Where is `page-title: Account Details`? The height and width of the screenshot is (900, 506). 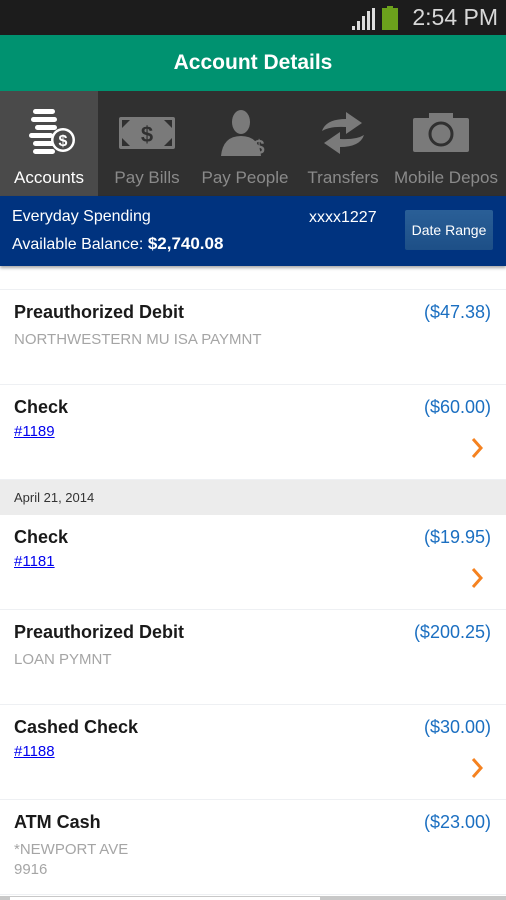 page-title: Account Details is located at coordinates (253, 62).